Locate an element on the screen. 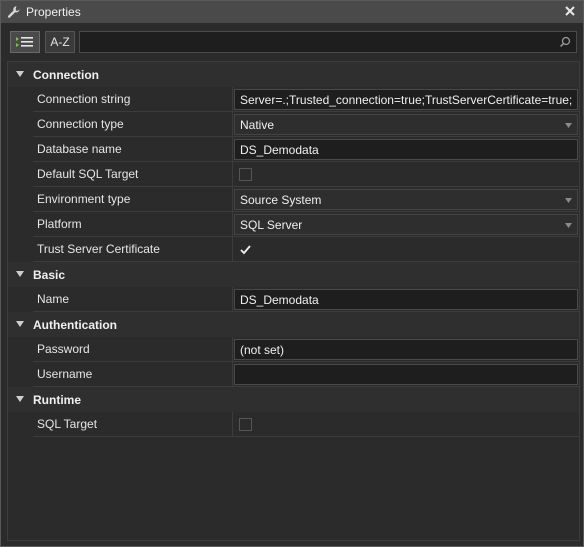  property-name: Platform is located at coordinates (133, 224).